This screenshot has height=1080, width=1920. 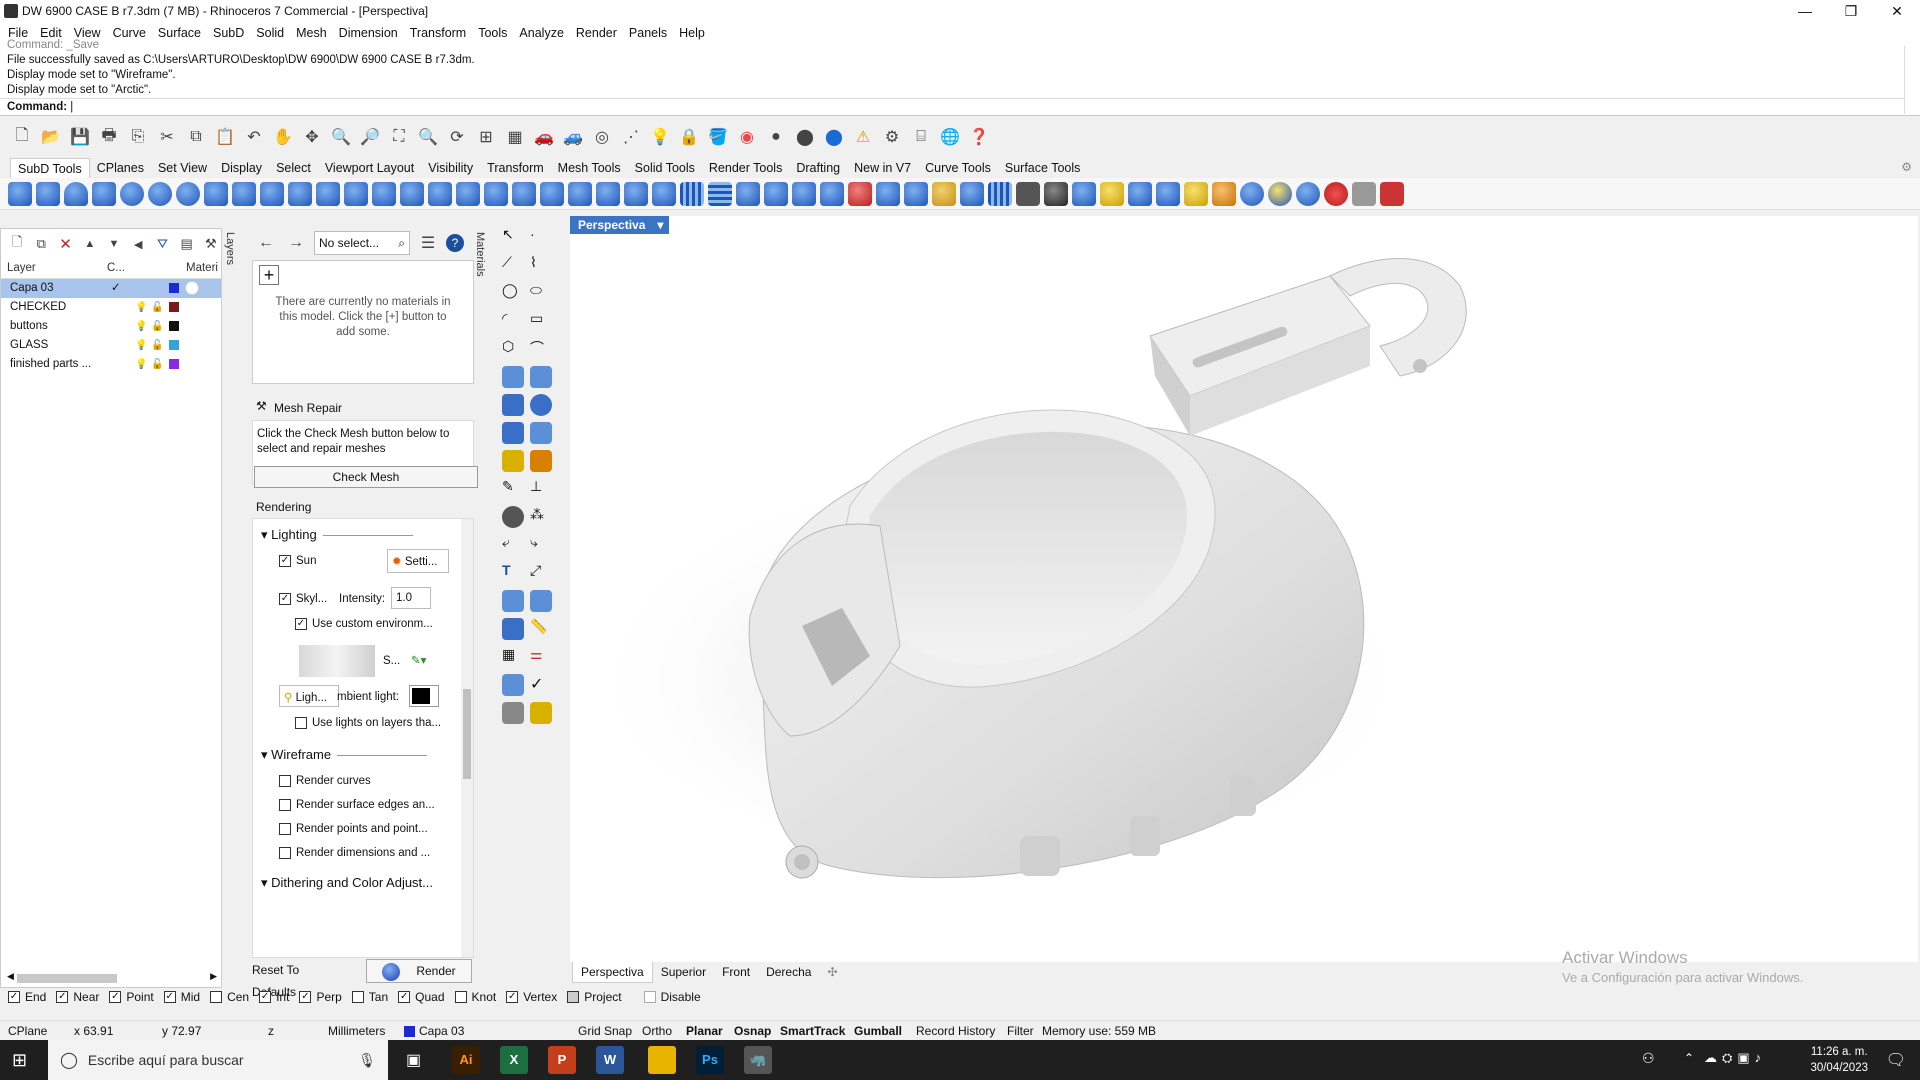 I want to click on subd-wrench-icon, so click(x=1056, y=193).